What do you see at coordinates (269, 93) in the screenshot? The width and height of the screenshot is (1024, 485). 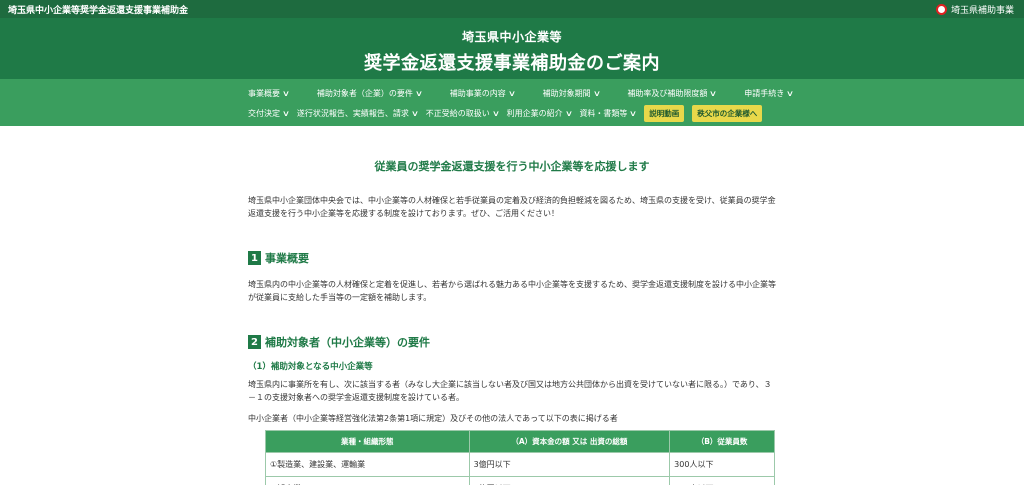 I see `nav-item-overview: 事業概要 ∨` at bounding box center [269, 93].